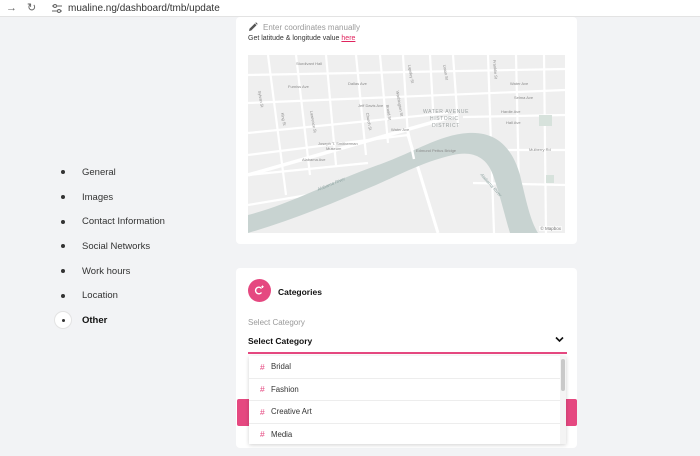 The width and height of the screenshot is (700, 456). I want to click on scrollbar-thumb, so click(563, 375).